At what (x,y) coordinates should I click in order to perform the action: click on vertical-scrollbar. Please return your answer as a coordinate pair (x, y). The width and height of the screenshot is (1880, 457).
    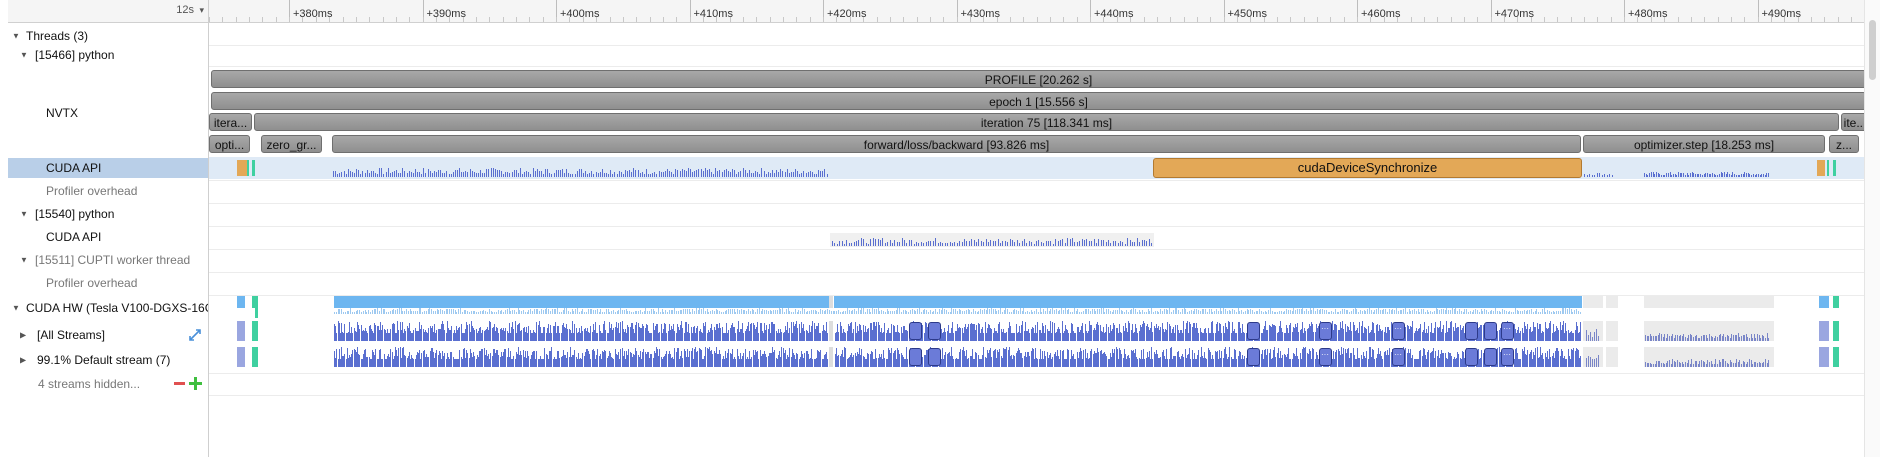
    Looking at the image, I should click on (1872, 228).